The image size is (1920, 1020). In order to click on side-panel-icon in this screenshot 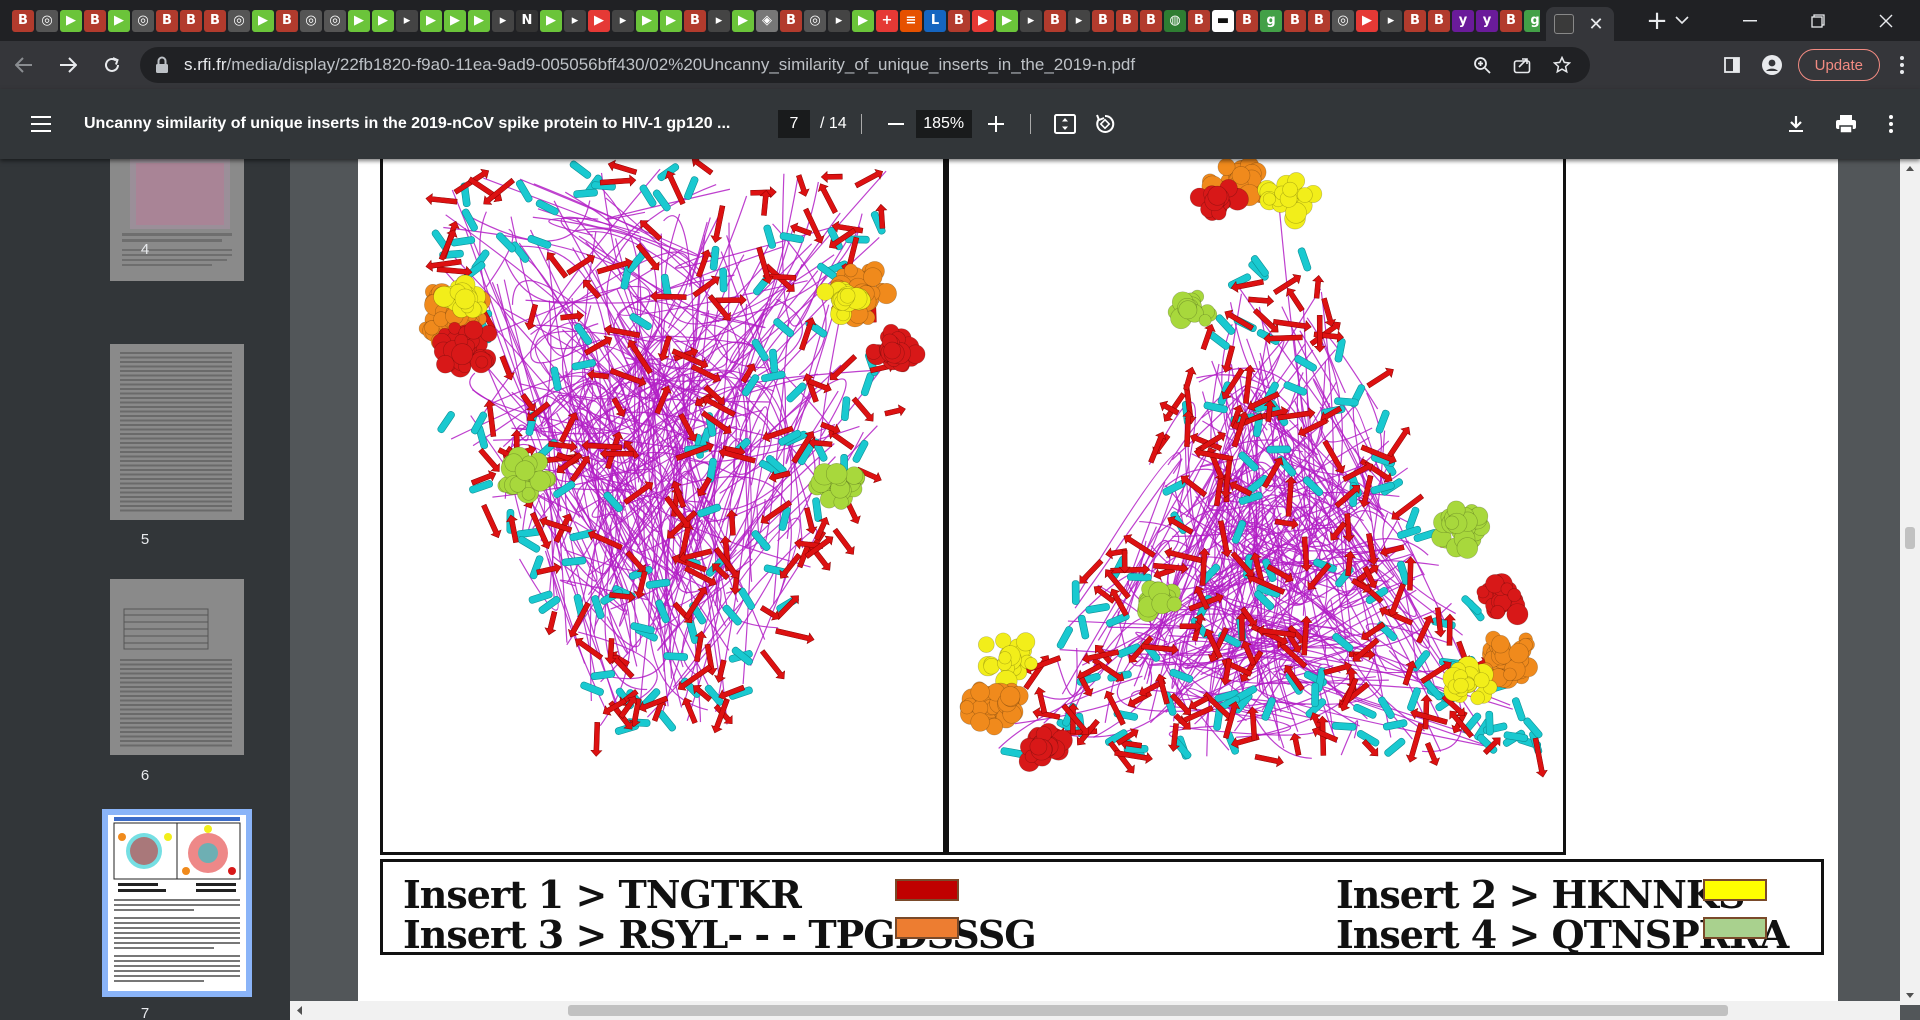, I will do `click(1732, 65)`.